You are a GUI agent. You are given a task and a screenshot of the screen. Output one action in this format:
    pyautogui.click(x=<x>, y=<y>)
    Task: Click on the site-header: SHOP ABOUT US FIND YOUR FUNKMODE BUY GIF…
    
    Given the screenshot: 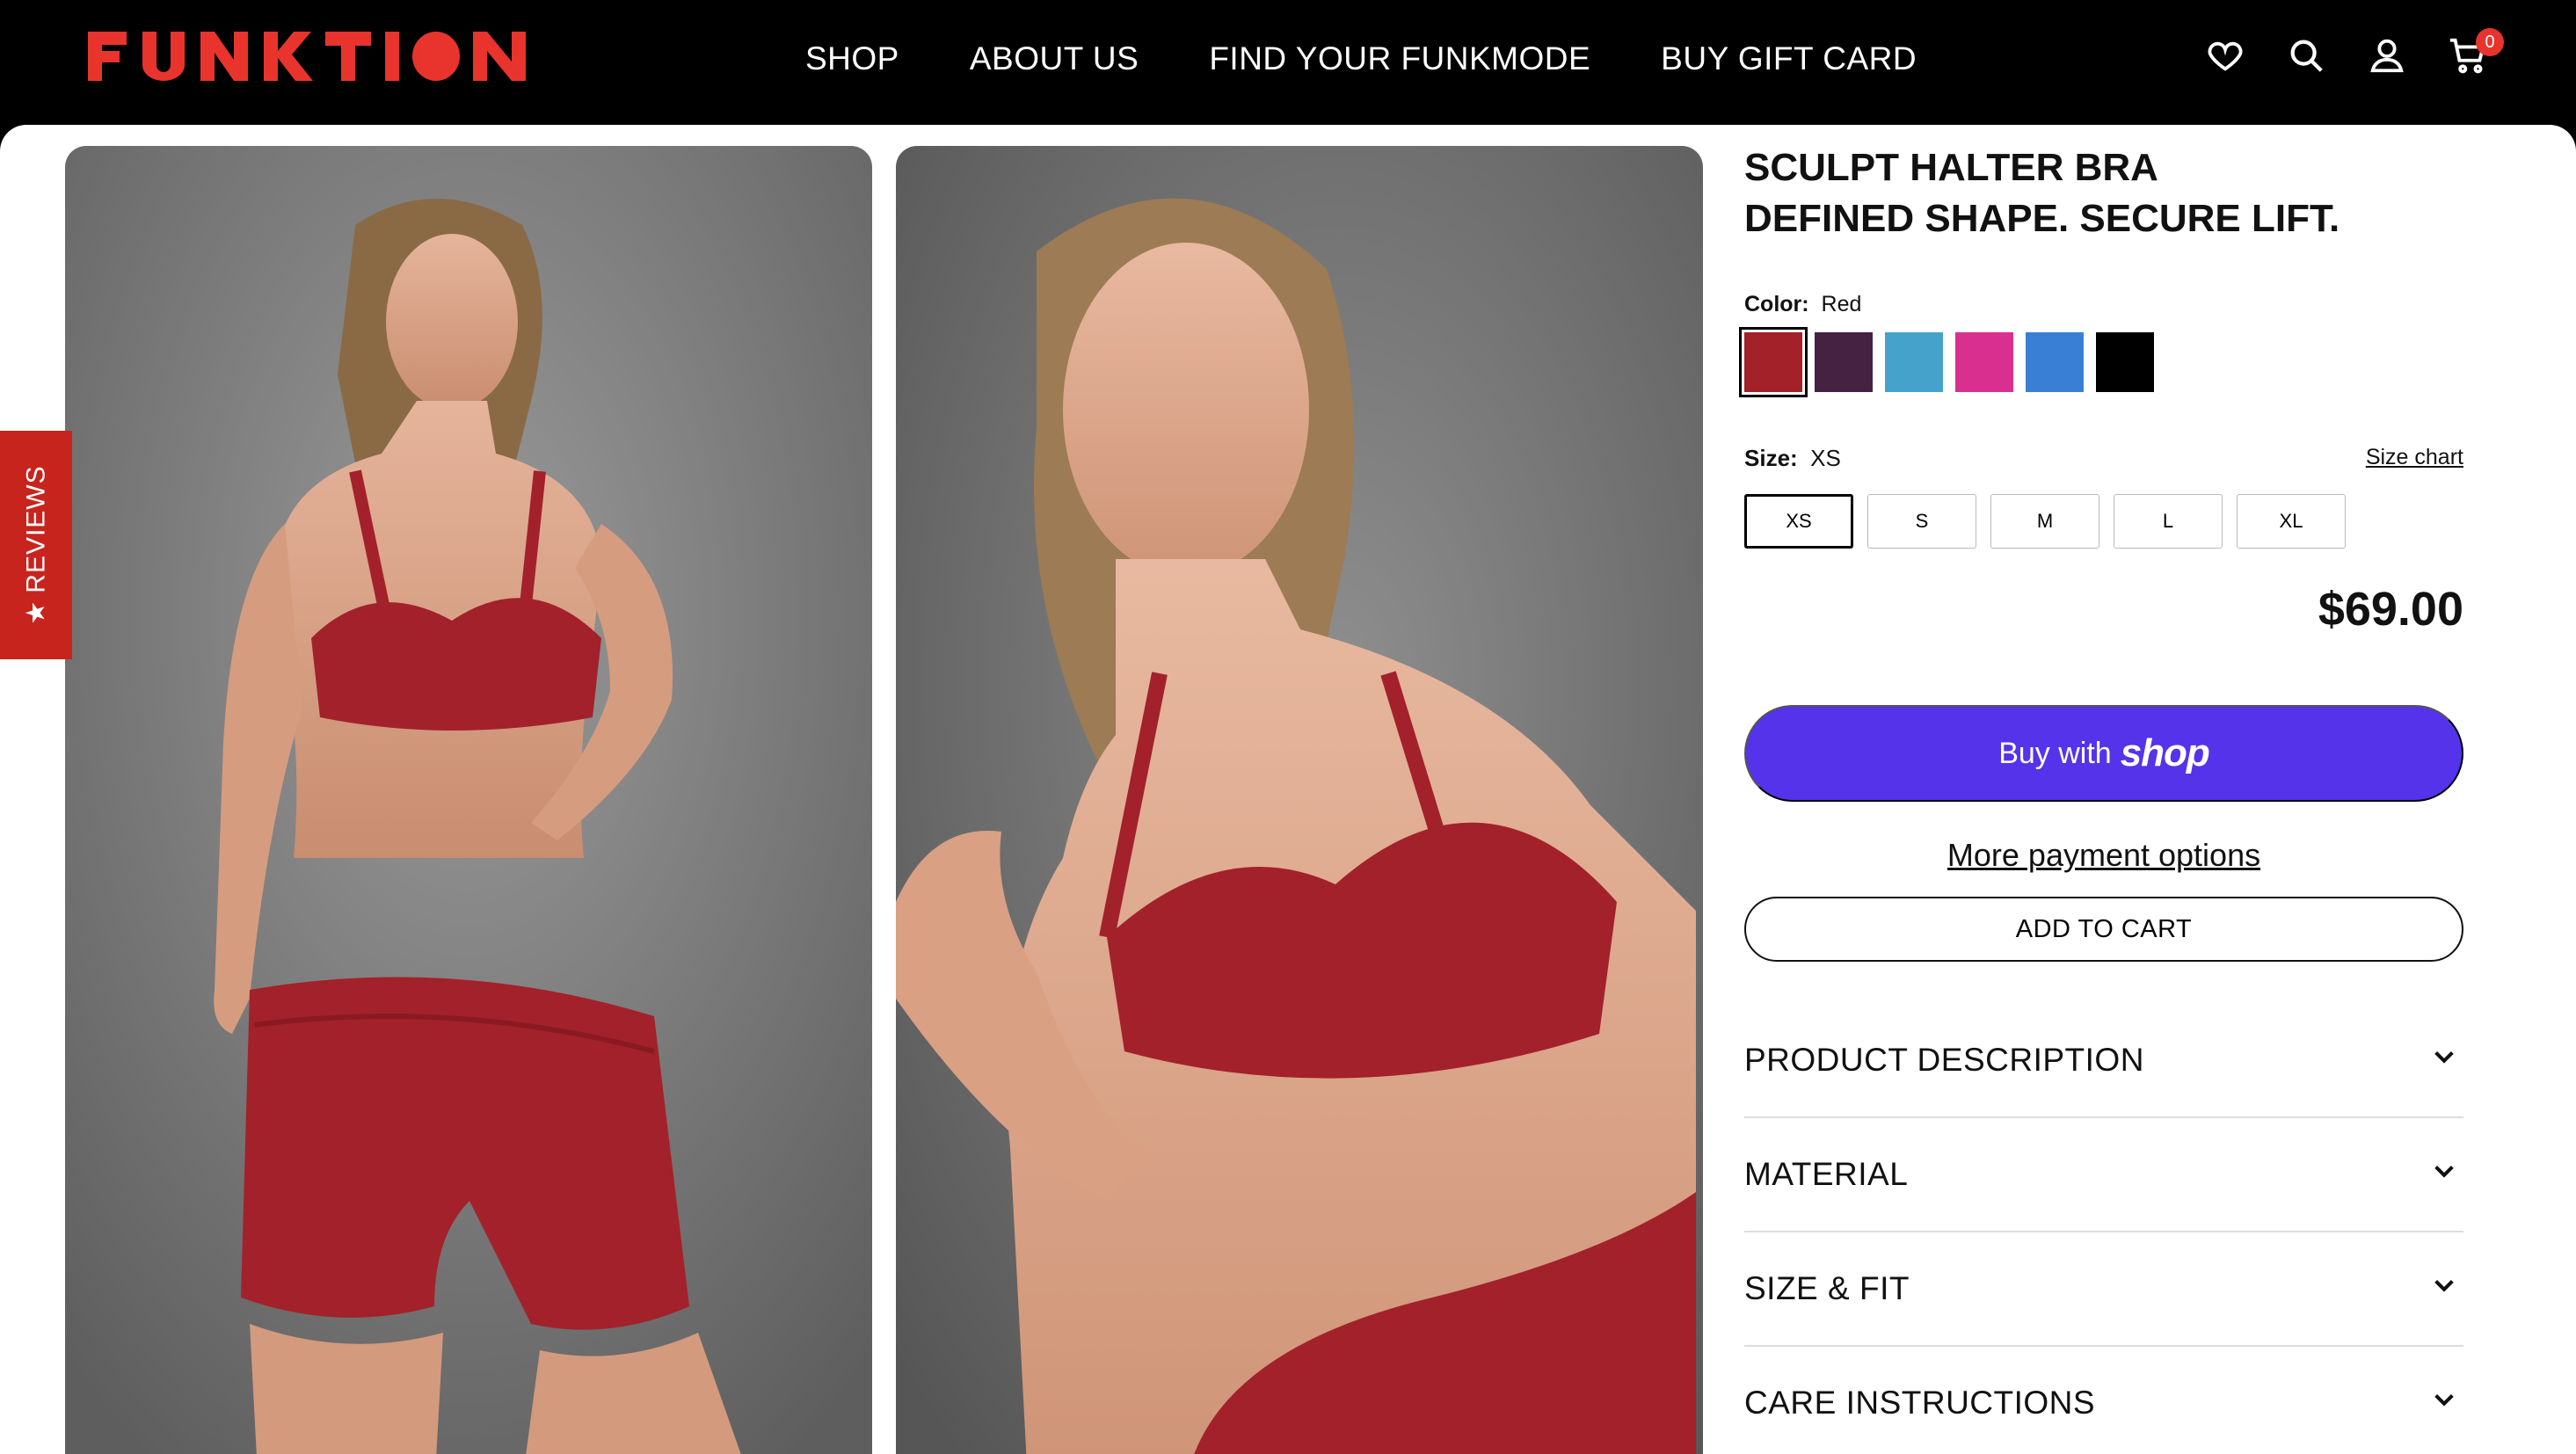 What is the action you would take?
    pyautogui.click(x=1288, y=62)
    